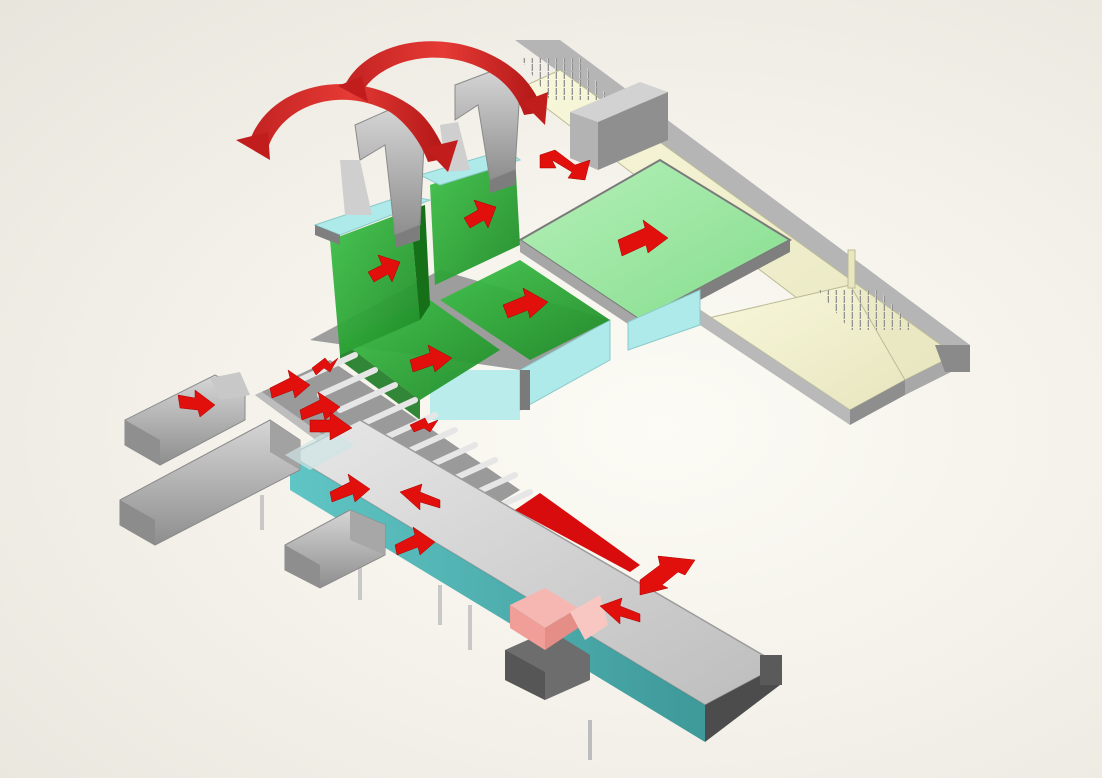 Image resolution: width=1102 pixels, height=778 pixels. Describe the element at coordinates (347, 127) in the screenshot. I see `curved-arrow-icon` at that location.